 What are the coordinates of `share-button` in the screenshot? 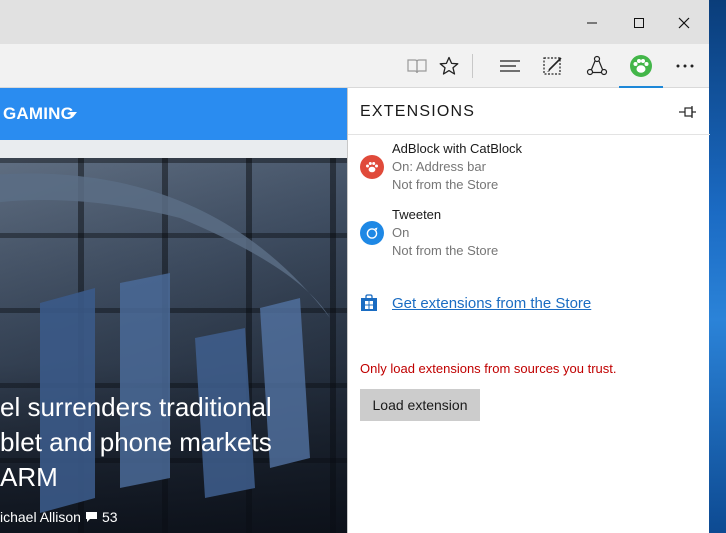 It's located at (597, 66).